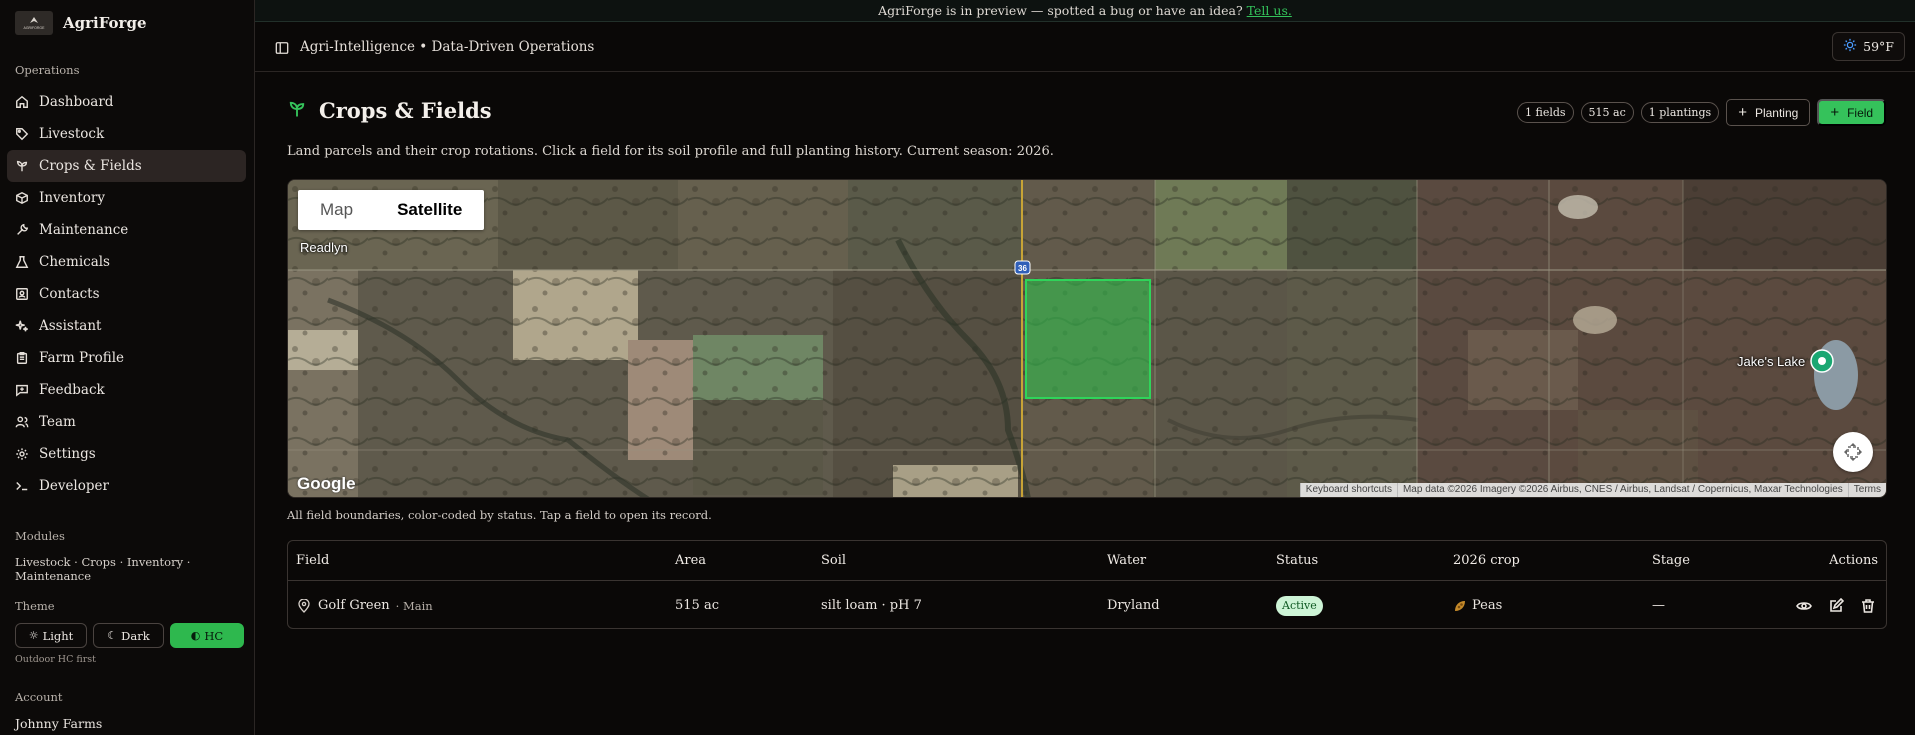  What do you see at coordinates (429, 210) in the screenshot?
I see `satellite-view-button: Satellite` at bounding box center [429, 210].